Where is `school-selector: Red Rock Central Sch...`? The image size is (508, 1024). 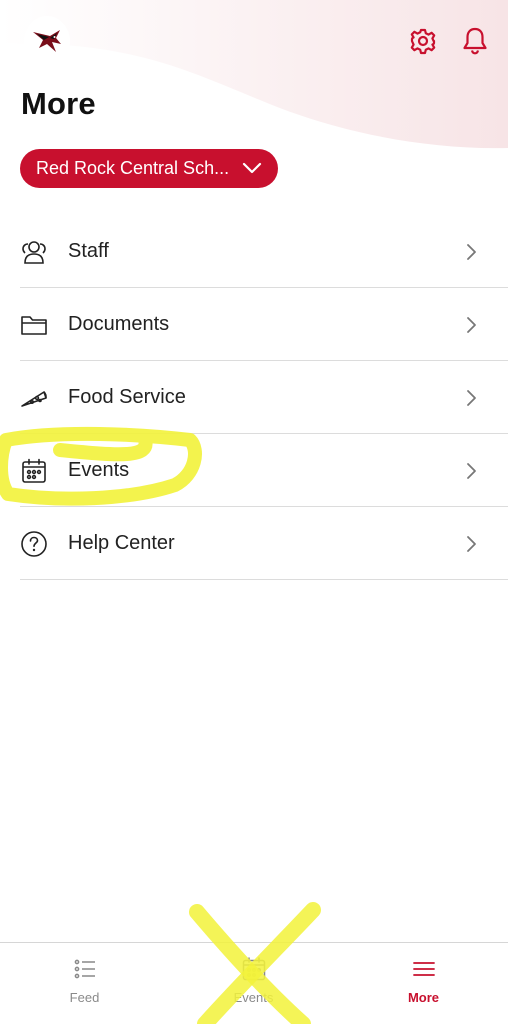 school-selector: Red Rock Central Sch... is located at coordinates (149, 168).